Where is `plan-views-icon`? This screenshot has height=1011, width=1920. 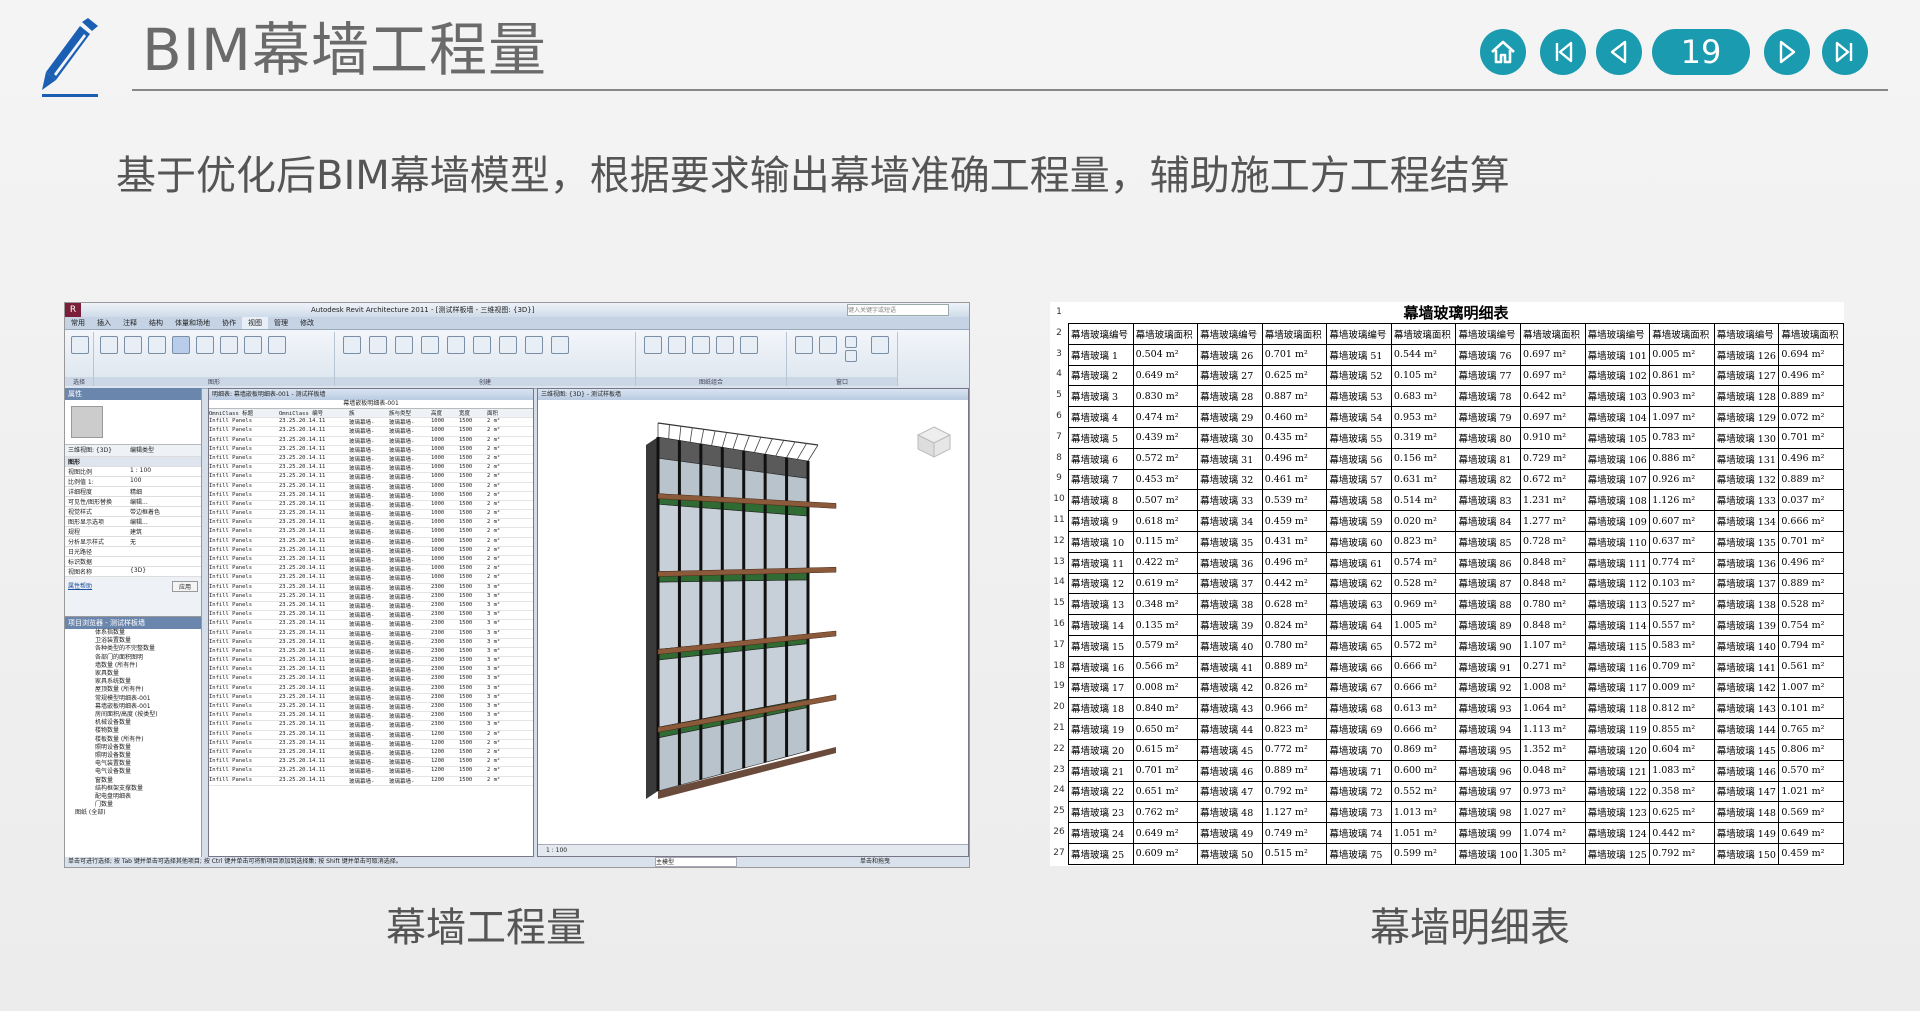
plan-views-icon is located at coordinates (456, 345).